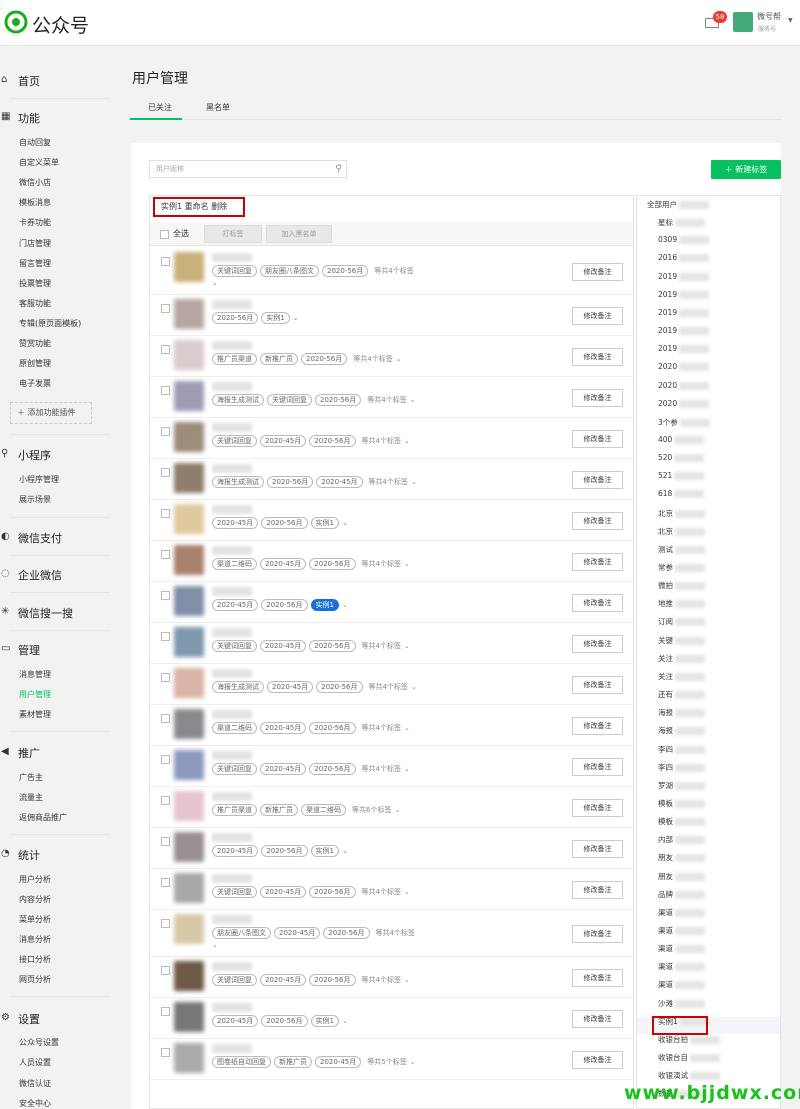  What do you see at coordinates (51, 413) in the screenshot?
I see `add-plugin-button: ＋ 添加功能插件` at bounding box center [51, 413].